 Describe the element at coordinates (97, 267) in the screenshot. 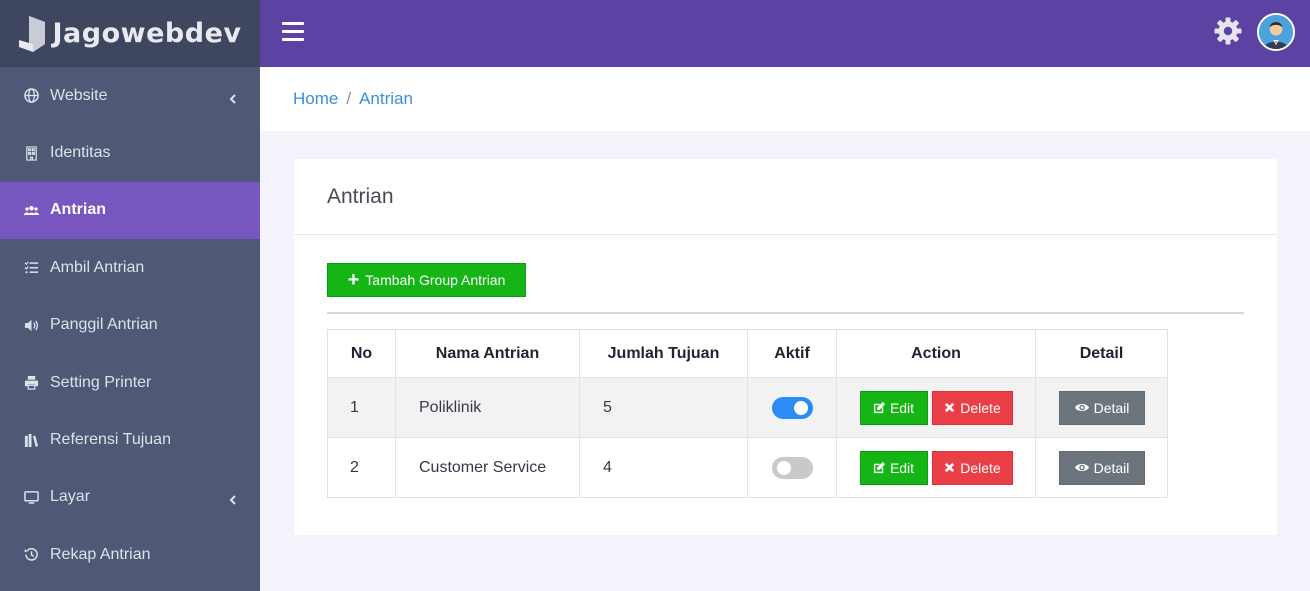

I see `sidebar-item-label: Ambil Antrian` at that location.